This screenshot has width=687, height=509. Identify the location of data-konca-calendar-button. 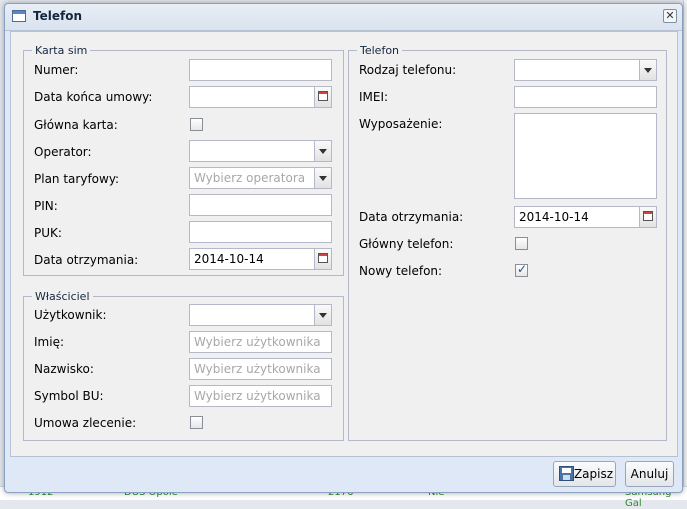
(322, 97).